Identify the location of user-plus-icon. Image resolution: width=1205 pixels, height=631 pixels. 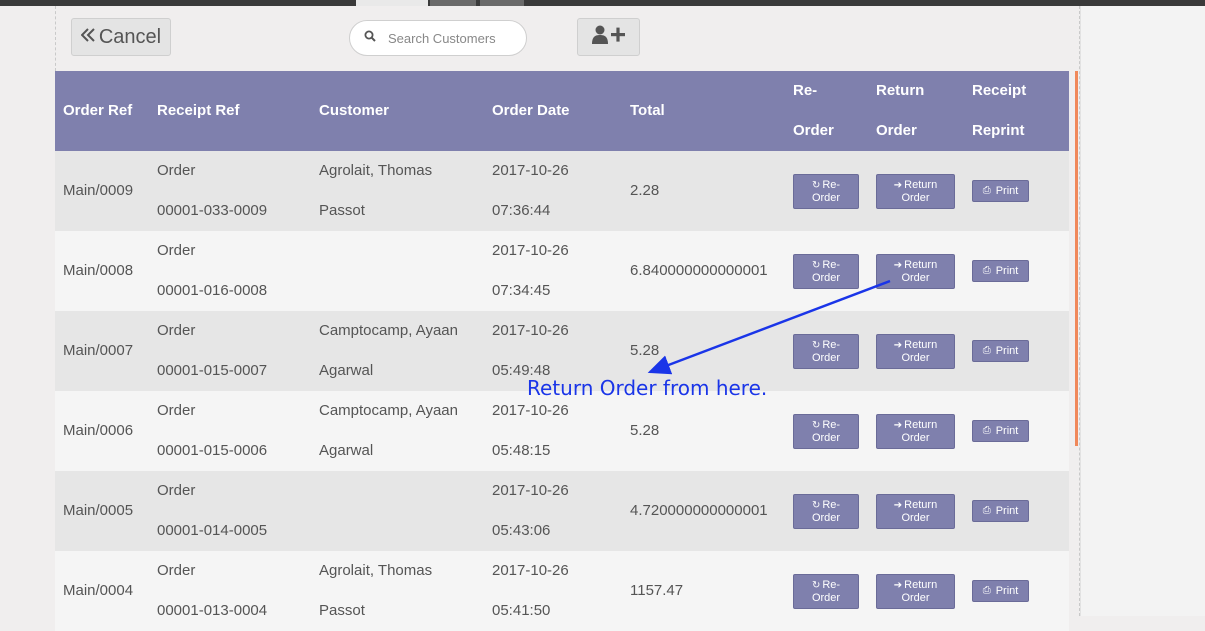
(608, 37).